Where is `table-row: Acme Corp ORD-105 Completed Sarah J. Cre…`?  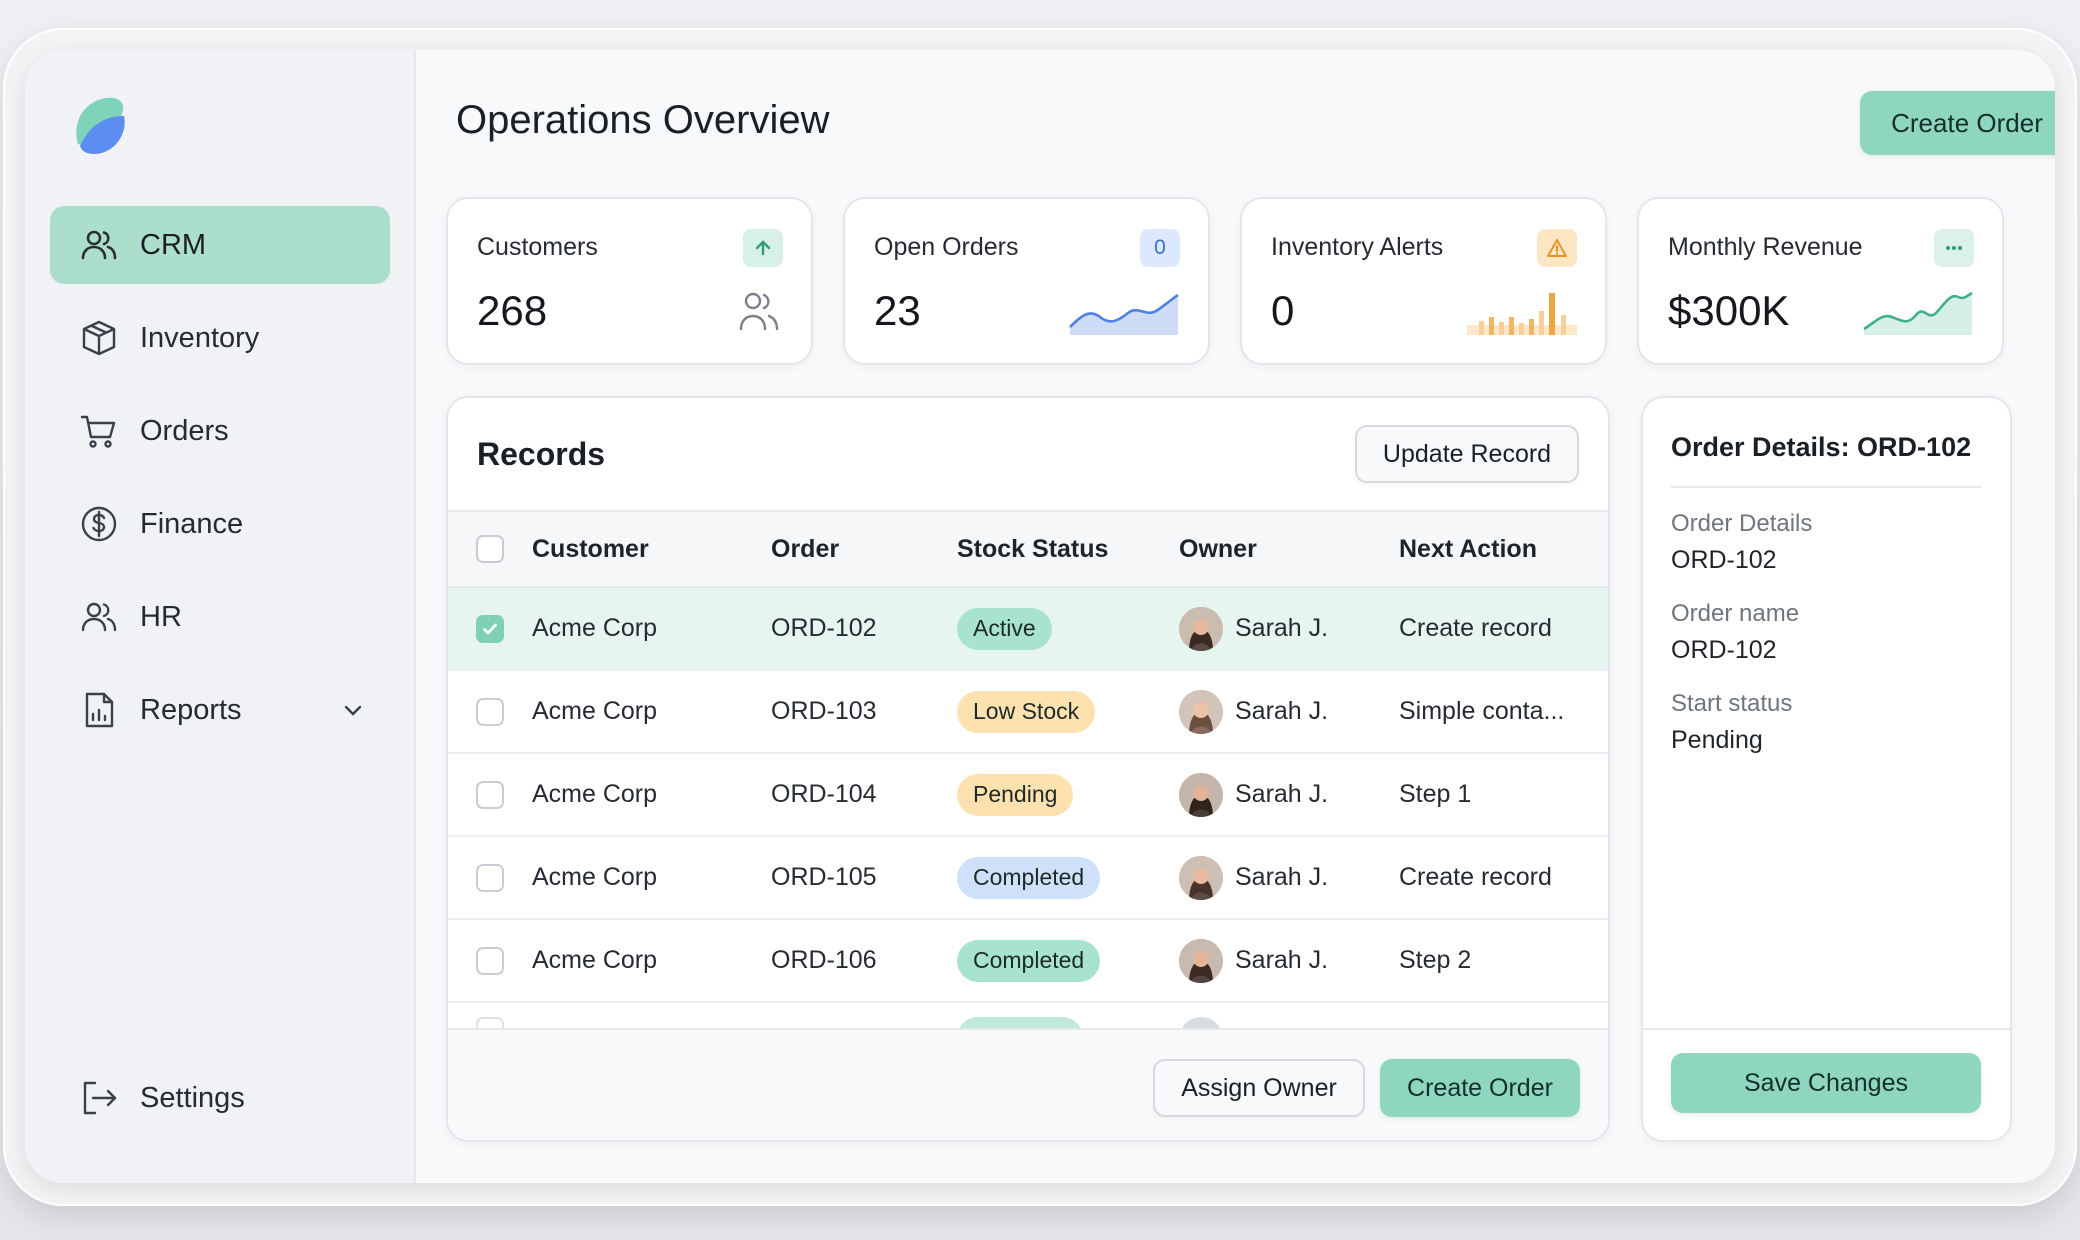
table-row: Acme Corp ORD-105 Completed Sarah J. Cre… is located at coordinates (1028, 878).